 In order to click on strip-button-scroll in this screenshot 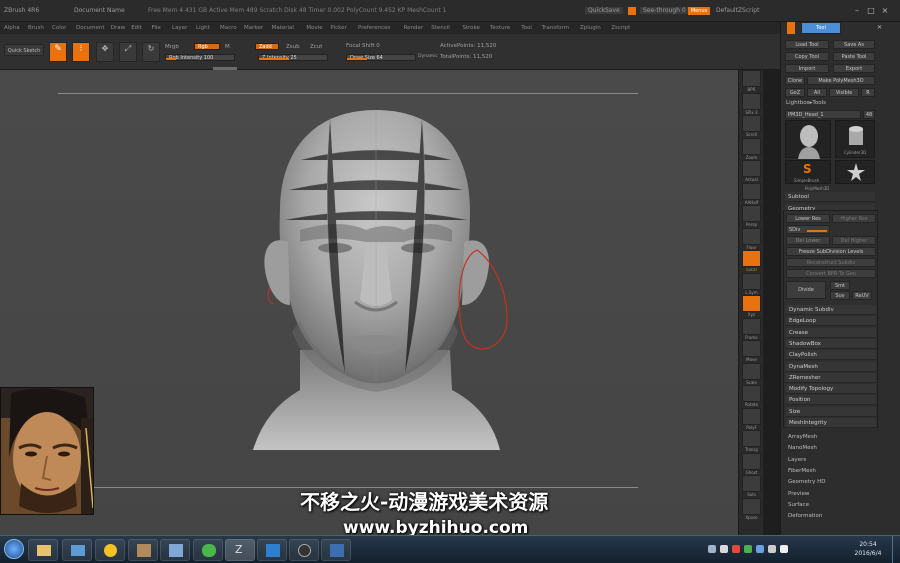, I will do `click(751, 123)`.